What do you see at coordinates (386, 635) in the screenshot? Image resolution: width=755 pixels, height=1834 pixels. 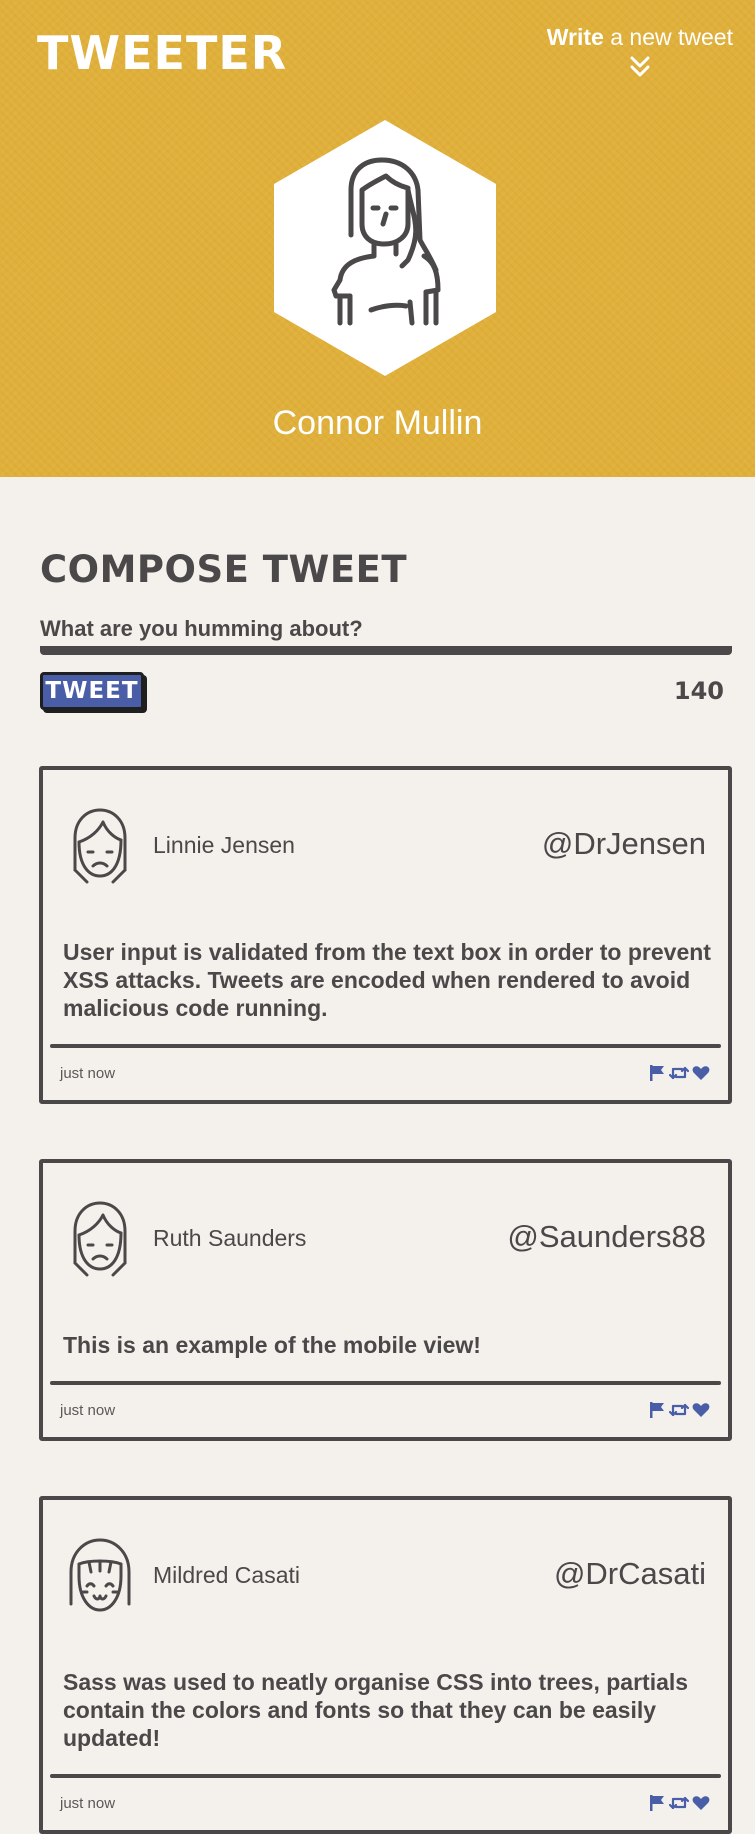 I see `tweet-input` at bounding box center [386, 635].